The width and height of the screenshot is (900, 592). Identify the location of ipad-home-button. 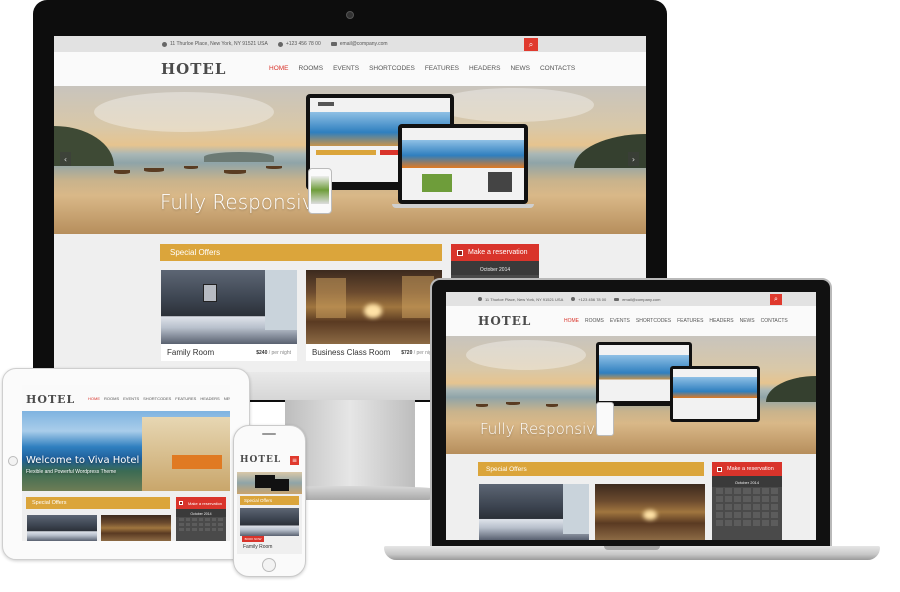
(13, 461).